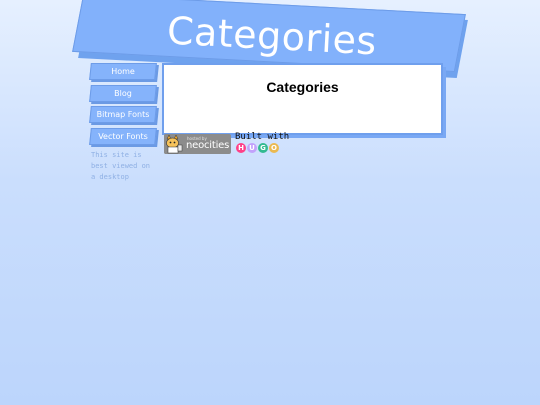 The height and width of the screenshot is (405, 540). Describe the element at coordinates (302, 99) in the screenshot. I see `content-panel: Categories` at that location.